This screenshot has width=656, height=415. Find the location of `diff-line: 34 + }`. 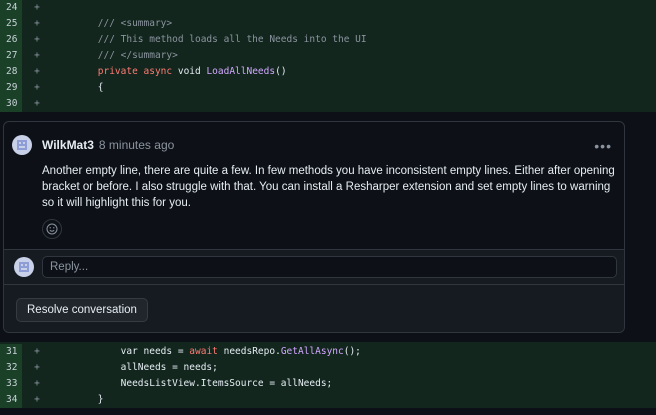

diff-line: 34 + } is located at coordinates (328, 400).